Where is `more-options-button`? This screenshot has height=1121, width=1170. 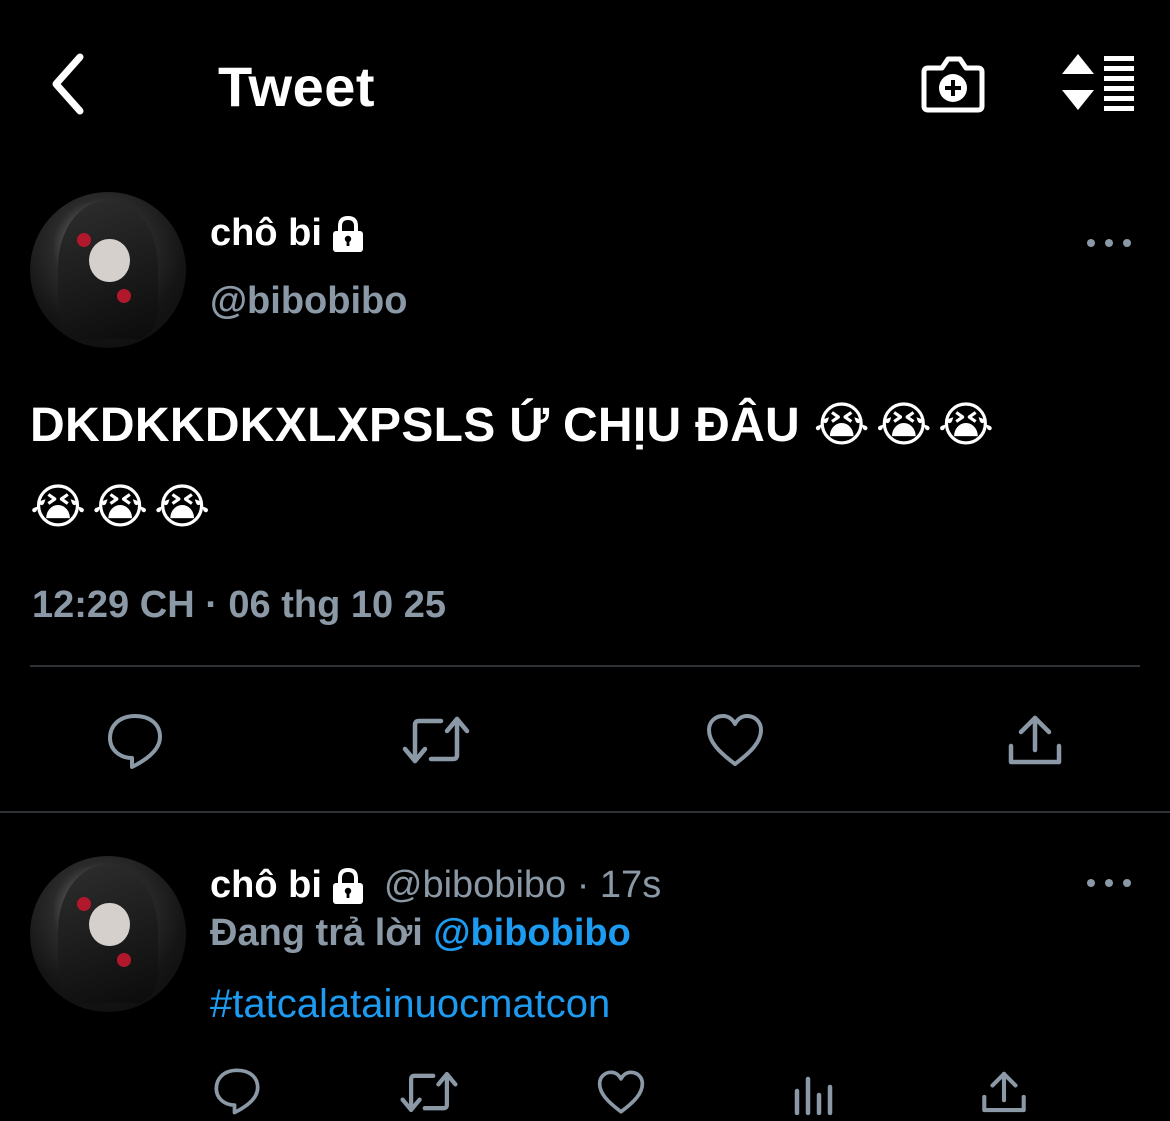
more-options-button is located at coordinates (1109, 243).